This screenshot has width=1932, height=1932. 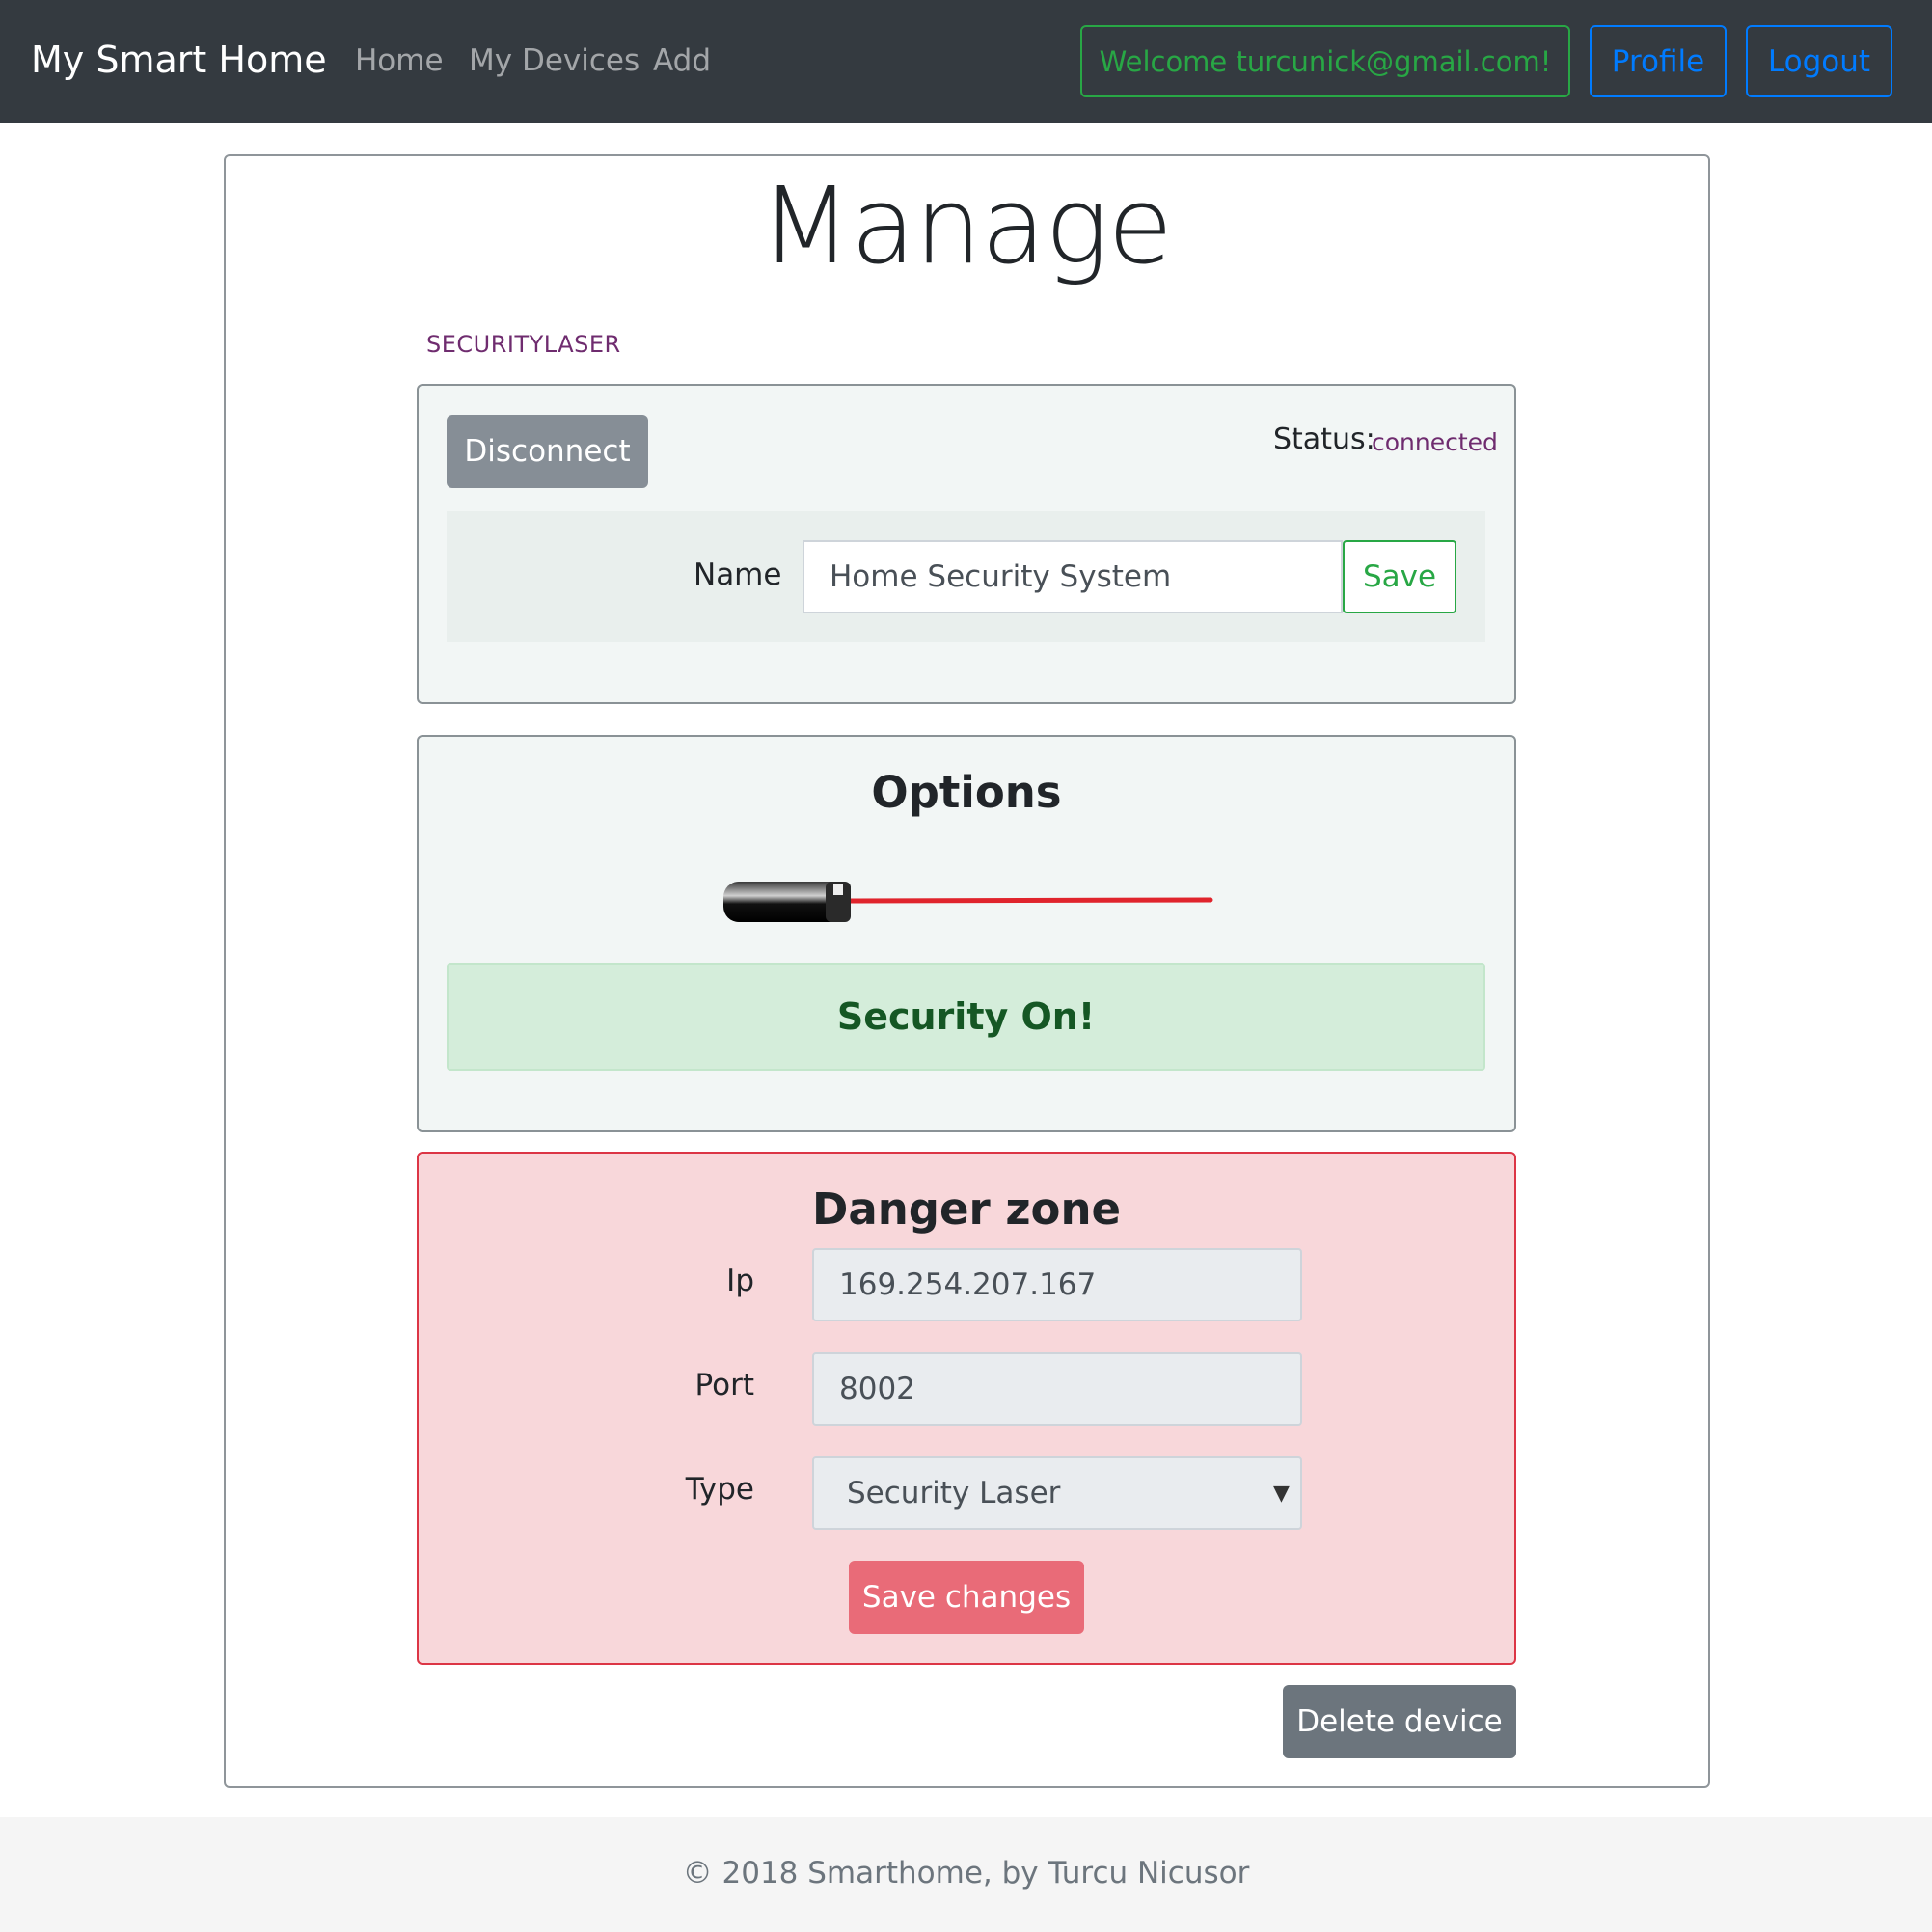 I want to click on disconnect-button: Disconnect, so click(x=547, y=451).